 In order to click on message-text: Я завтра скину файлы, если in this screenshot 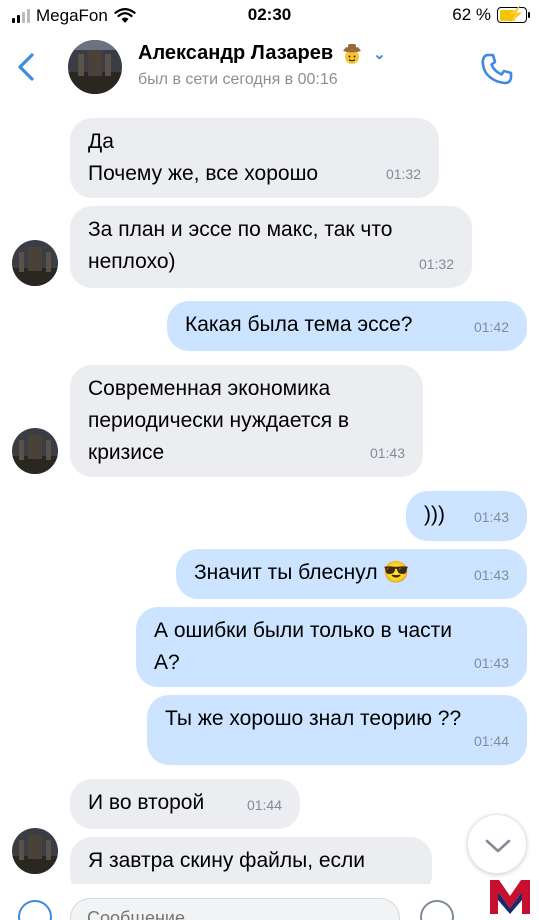, I will do `click(227, 860)`.